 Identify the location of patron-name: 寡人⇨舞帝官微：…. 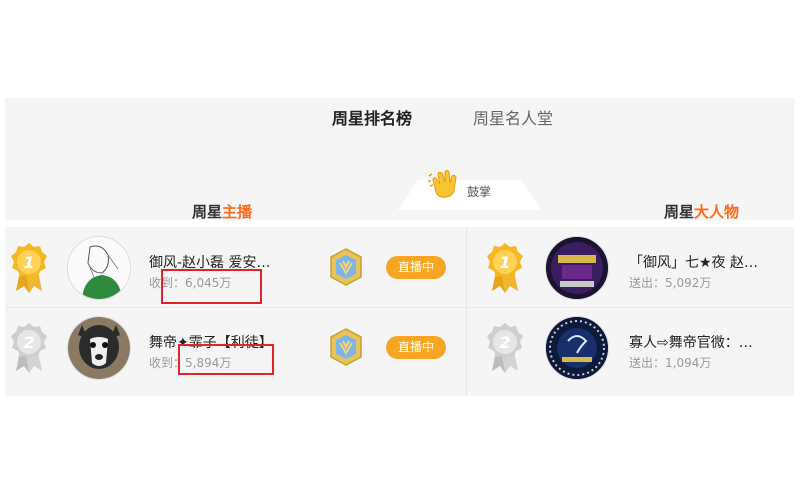
(704, 342).